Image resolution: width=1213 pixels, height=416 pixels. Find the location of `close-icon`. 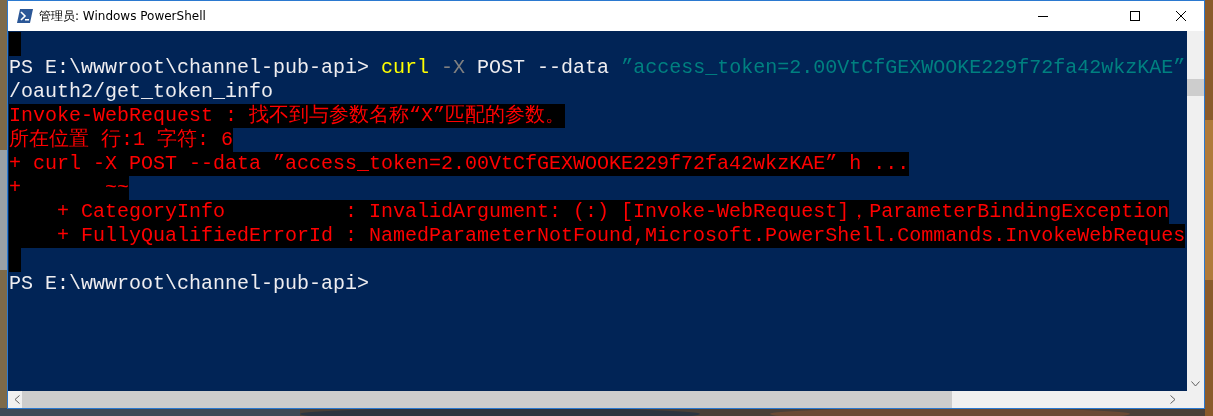

close-icon is located at coordinates (1181, 16).